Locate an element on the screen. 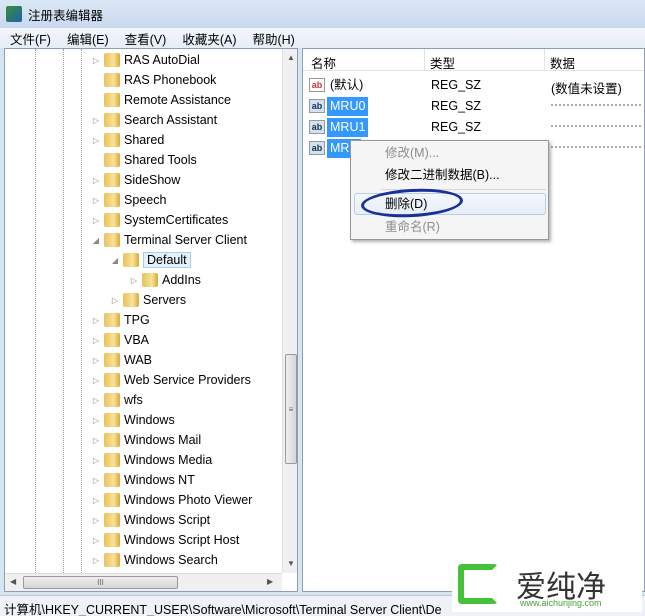 This screenshot has height=616, width=645. tree-item-label: Web Service Providers is located at coordinates (187, 380).